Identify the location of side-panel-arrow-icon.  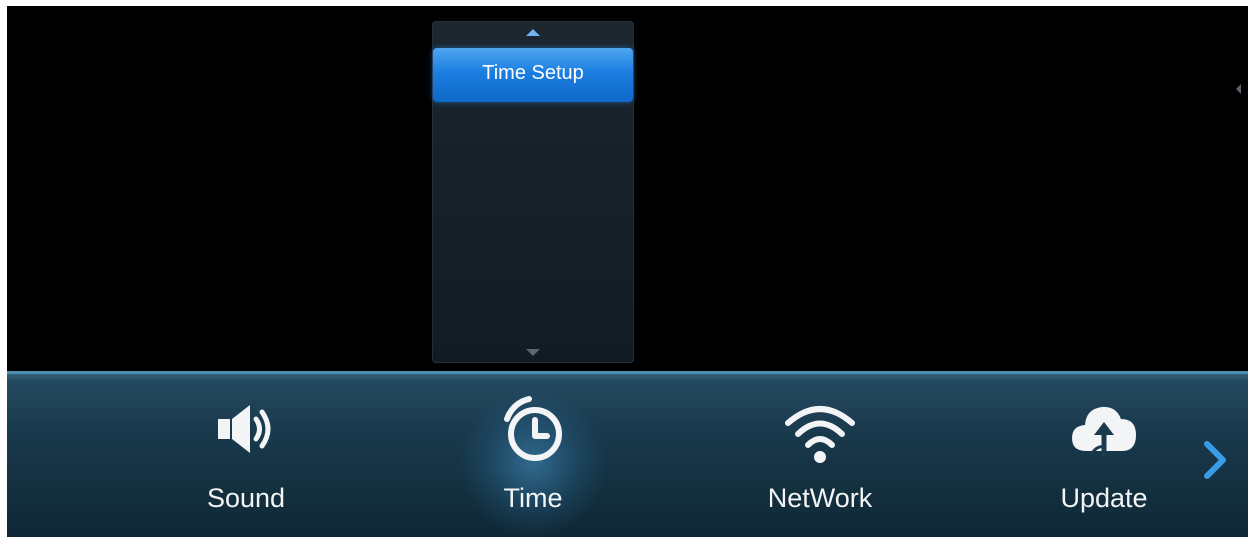
(1238, 89).